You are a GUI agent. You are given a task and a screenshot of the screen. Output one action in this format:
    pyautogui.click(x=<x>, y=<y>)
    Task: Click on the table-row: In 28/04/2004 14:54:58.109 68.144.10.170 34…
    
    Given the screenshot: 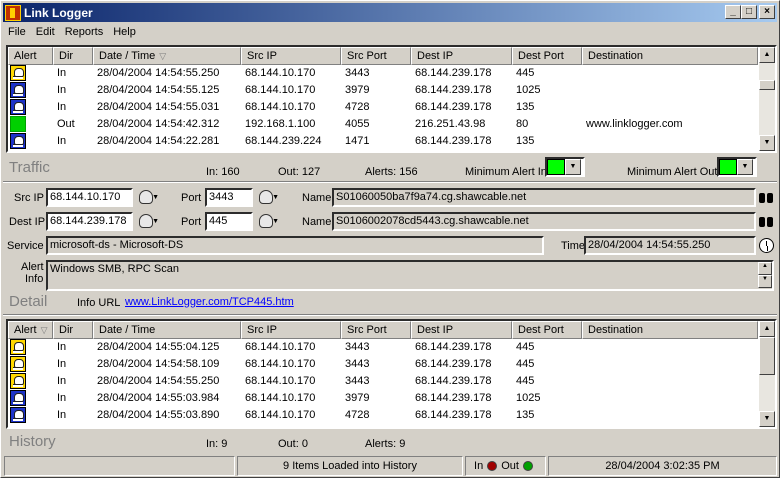 What is the action you would take?
    pyautogui.click(x=383, y=364)
    